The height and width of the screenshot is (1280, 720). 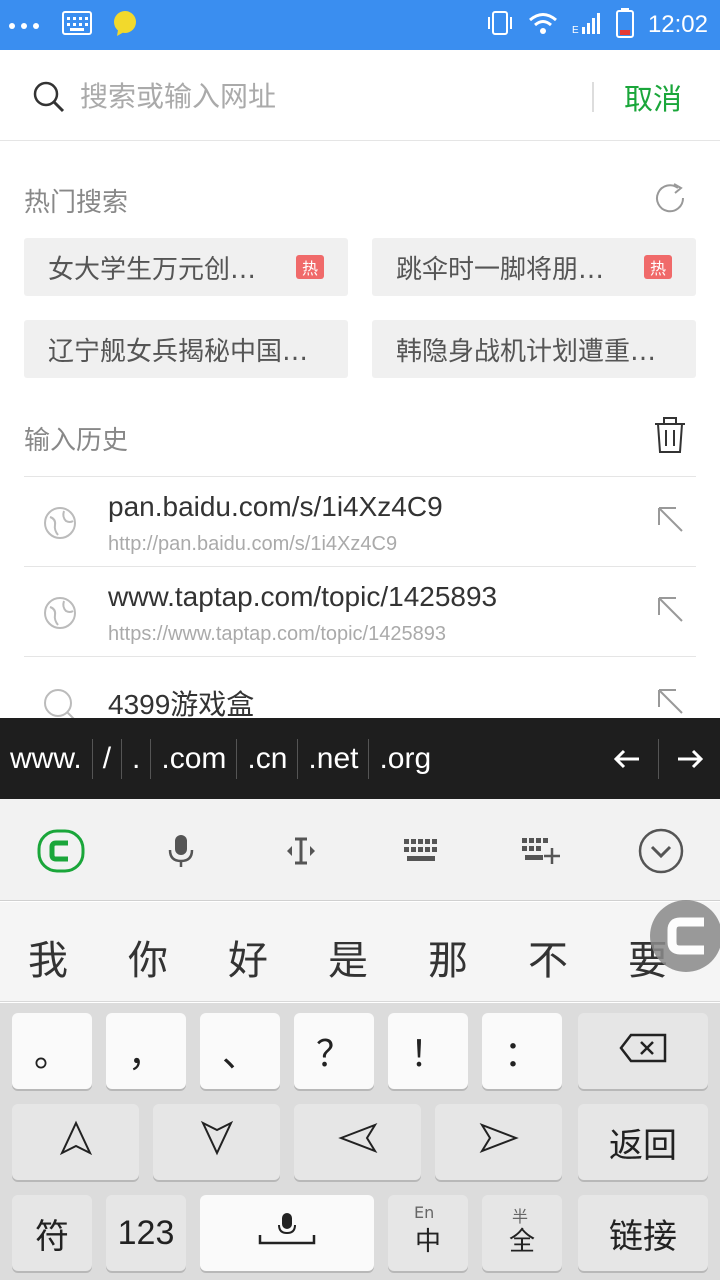 What do you see at coordinates (46, 758) in the screenshot?
I see `shortcut-key: www.` at bounding box center [46, 758].